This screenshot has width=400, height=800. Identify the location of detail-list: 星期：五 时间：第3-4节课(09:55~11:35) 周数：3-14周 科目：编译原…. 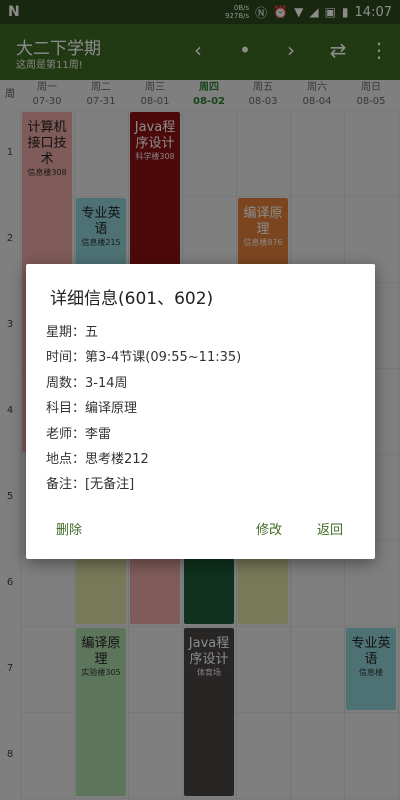
(143, 409).